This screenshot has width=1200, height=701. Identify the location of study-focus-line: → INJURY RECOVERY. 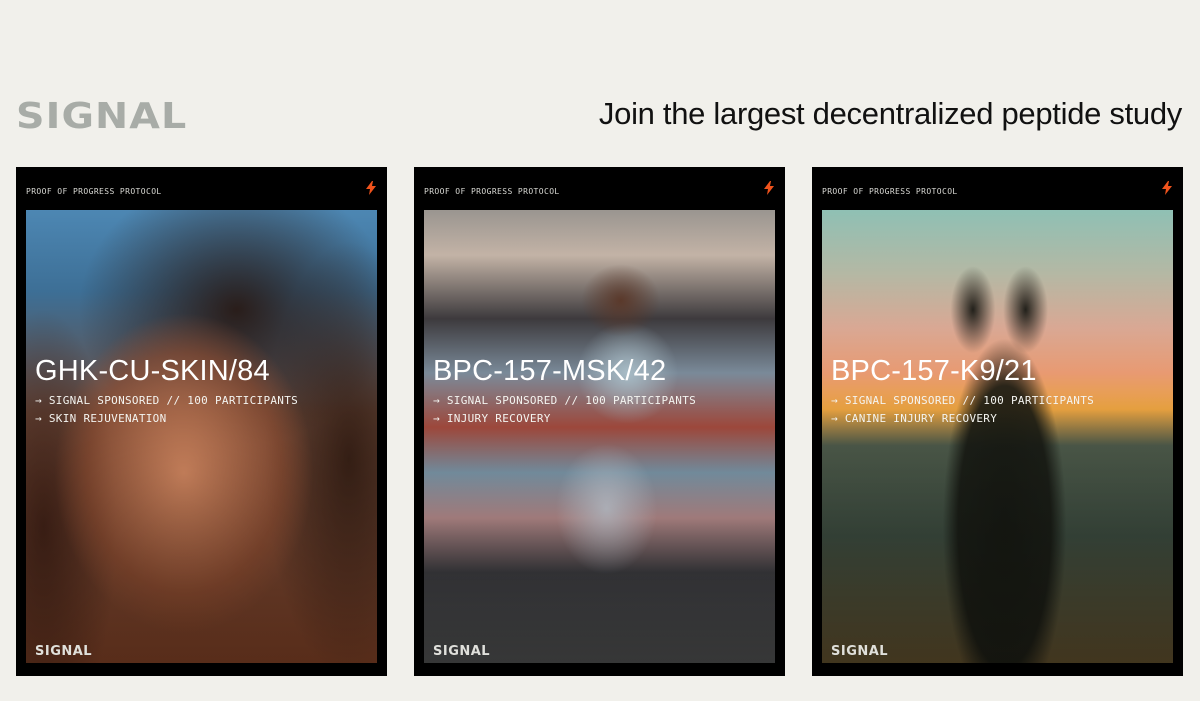
(492, 418).